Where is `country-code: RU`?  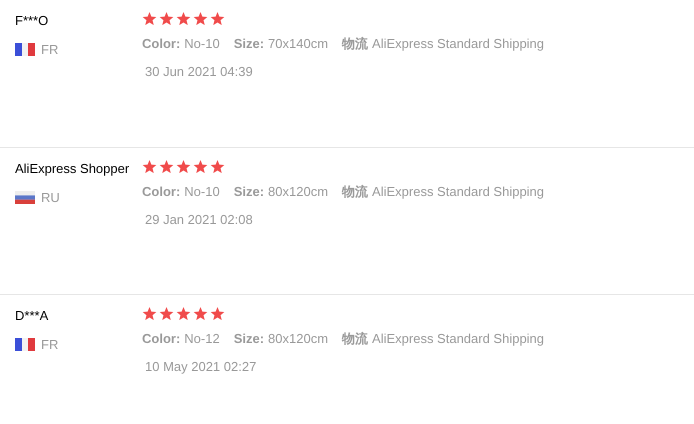
country-code: RU is located at coordinates (50, 197).